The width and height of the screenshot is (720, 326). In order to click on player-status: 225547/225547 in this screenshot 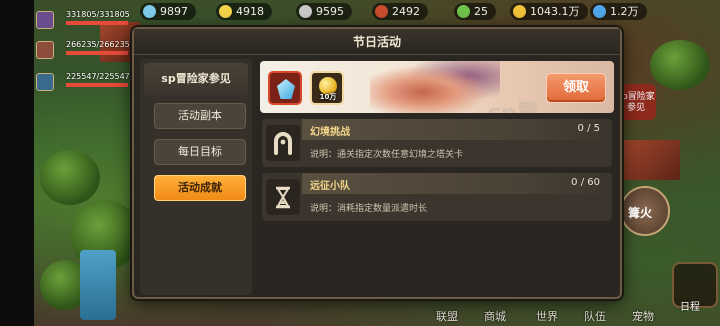, I will do `click(86, 82)`.